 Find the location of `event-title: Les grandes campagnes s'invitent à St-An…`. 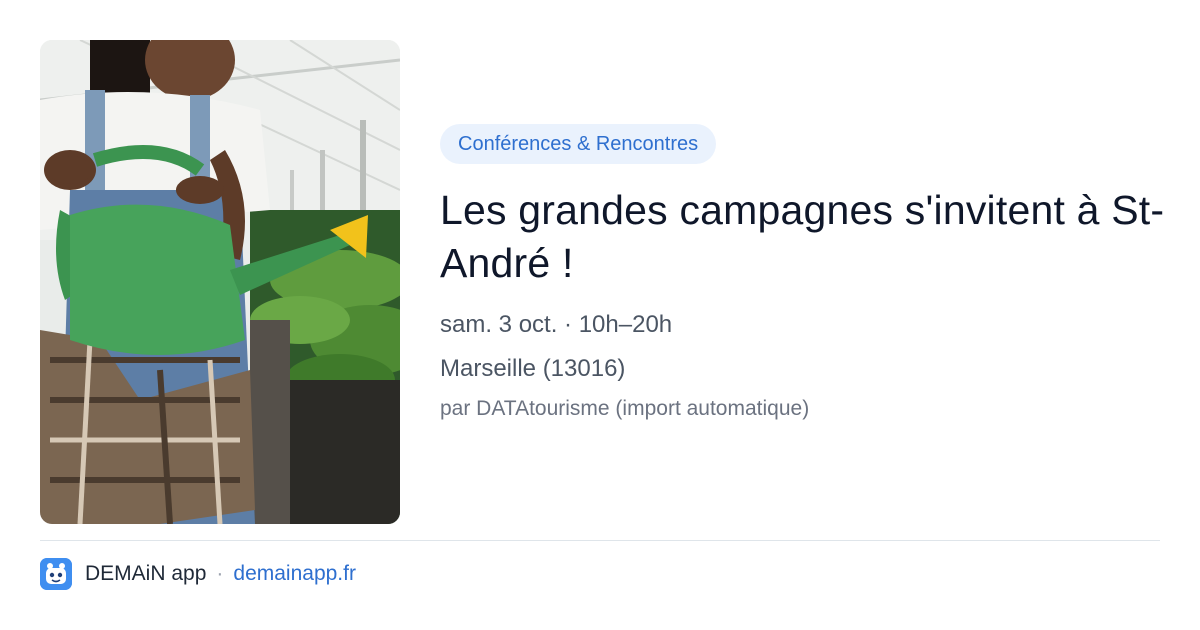

event-title: Les grandes campagnes s'invitent à St-An… is located at coordinates (805, 237).